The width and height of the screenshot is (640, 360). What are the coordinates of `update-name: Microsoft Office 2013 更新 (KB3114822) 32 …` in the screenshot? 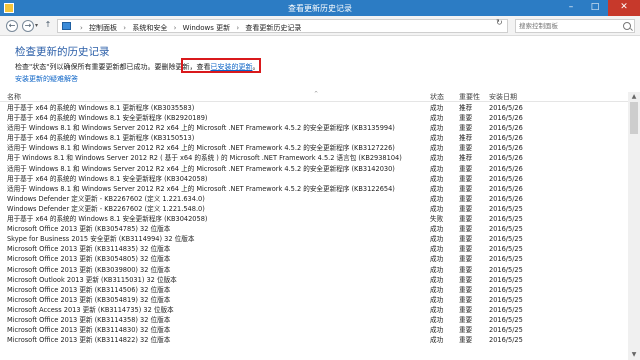 It's located at (89, 340).